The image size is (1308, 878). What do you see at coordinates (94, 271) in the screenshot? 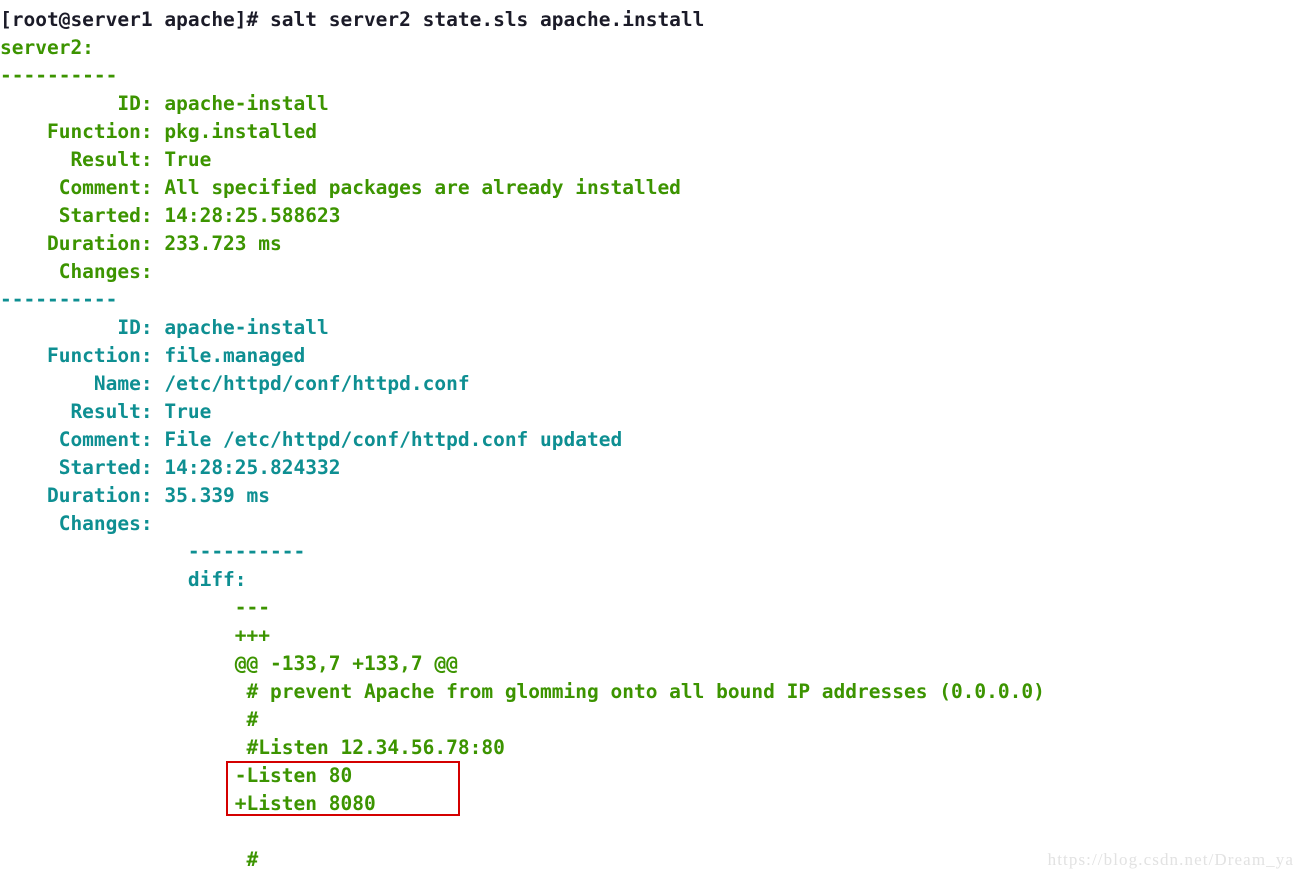
I see `state-1-changes: Changes:` at bounding box center [94, 271].